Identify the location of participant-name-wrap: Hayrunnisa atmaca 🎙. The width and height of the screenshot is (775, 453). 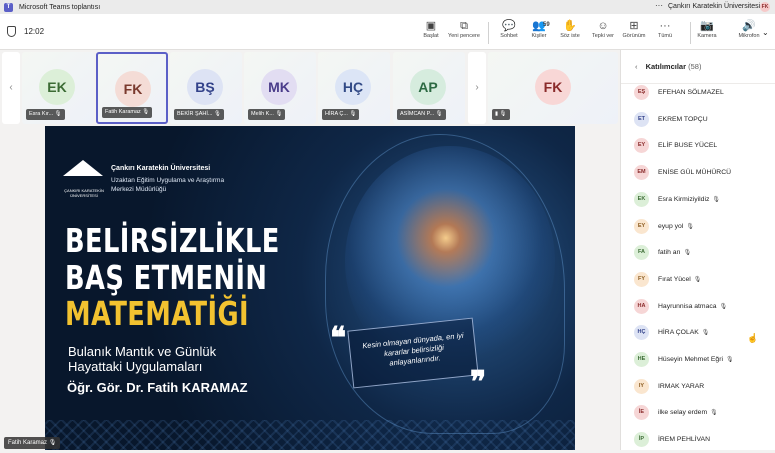
(692, 306).